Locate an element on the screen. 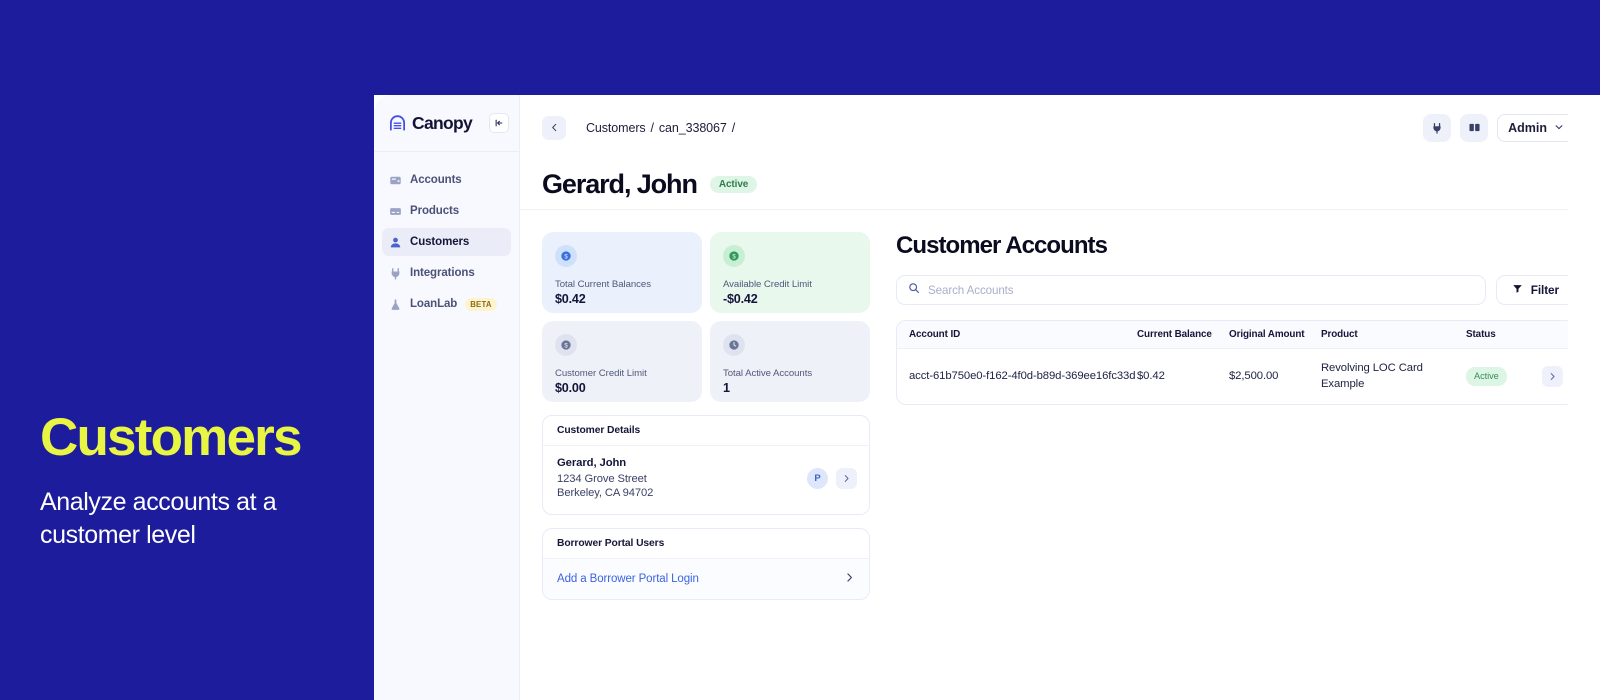  brand-name: Canopy is located at coordinates (442, 122).